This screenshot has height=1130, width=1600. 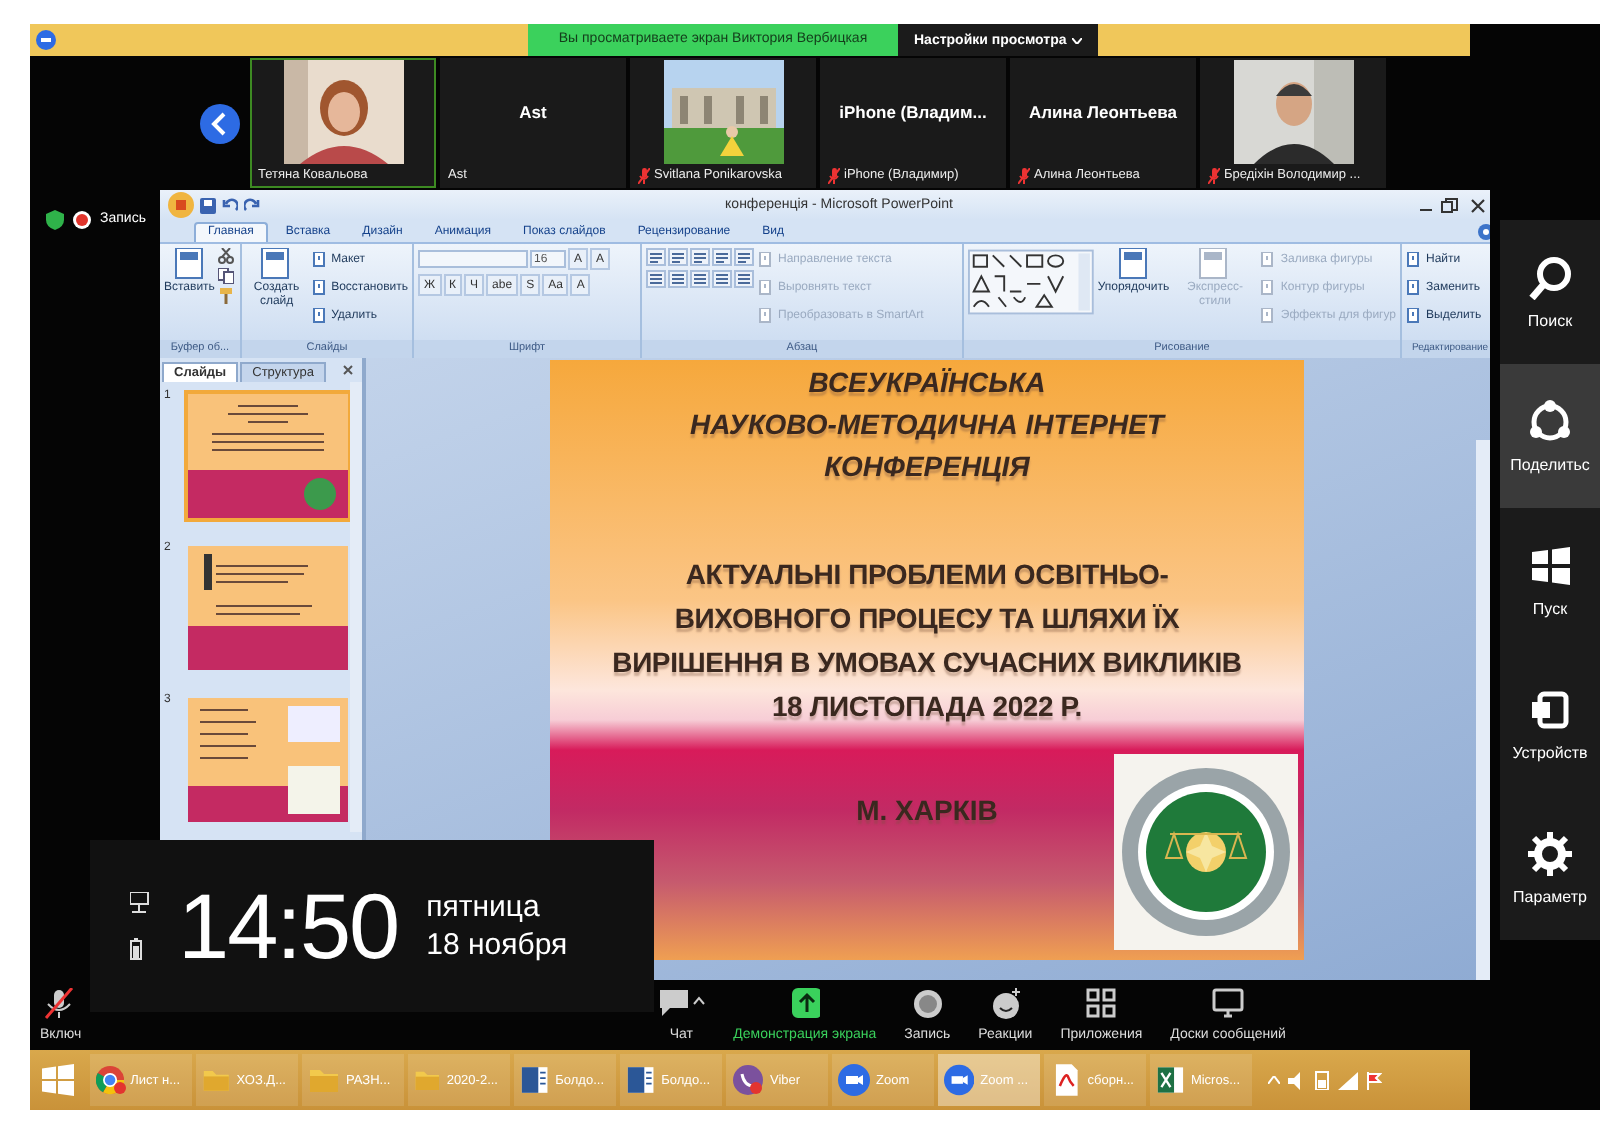 I want to click on app-icon, so click(x=46, y=40).